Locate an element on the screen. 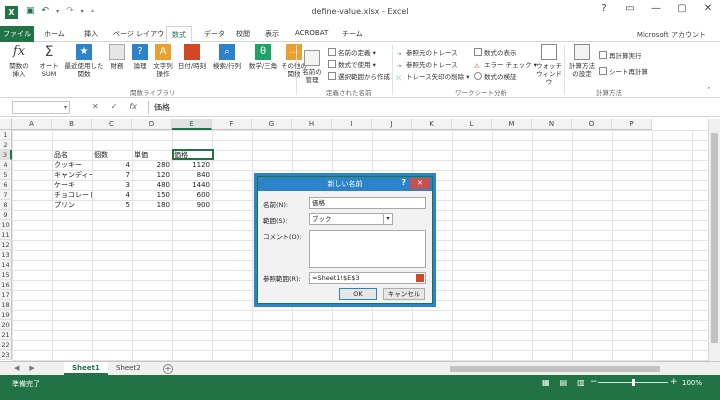  recent-functions-button: ★ 最近使用した 関数 is located at coordinates (84, 61).